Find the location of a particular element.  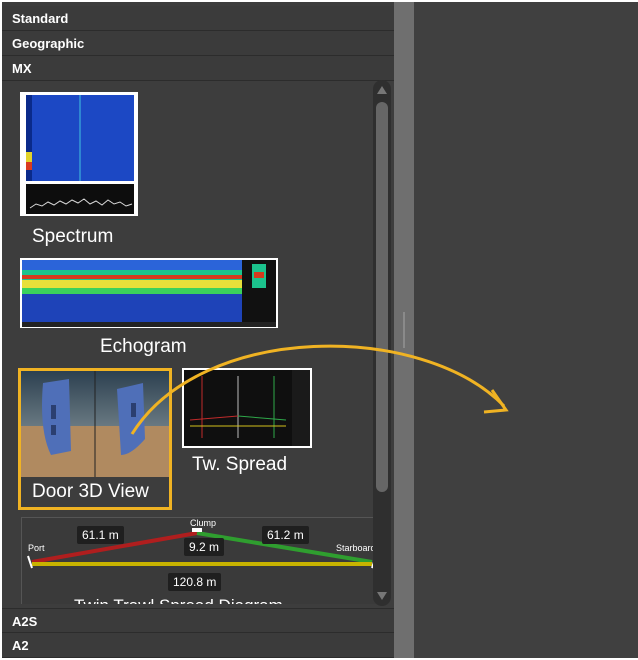

starboard-distance: 61.2 m is located at coordinates (285, 535).